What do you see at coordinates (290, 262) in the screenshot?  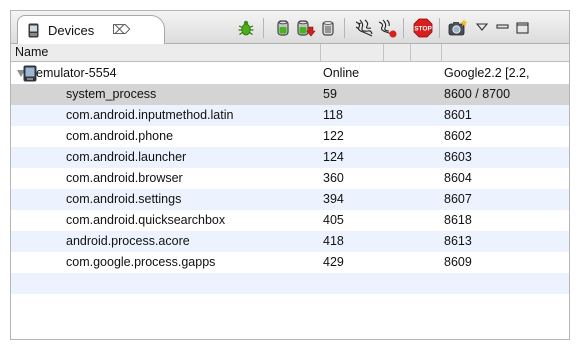 I see `process-row: com.google.process.gapps 429 8609` at bounding box center [290, 262].